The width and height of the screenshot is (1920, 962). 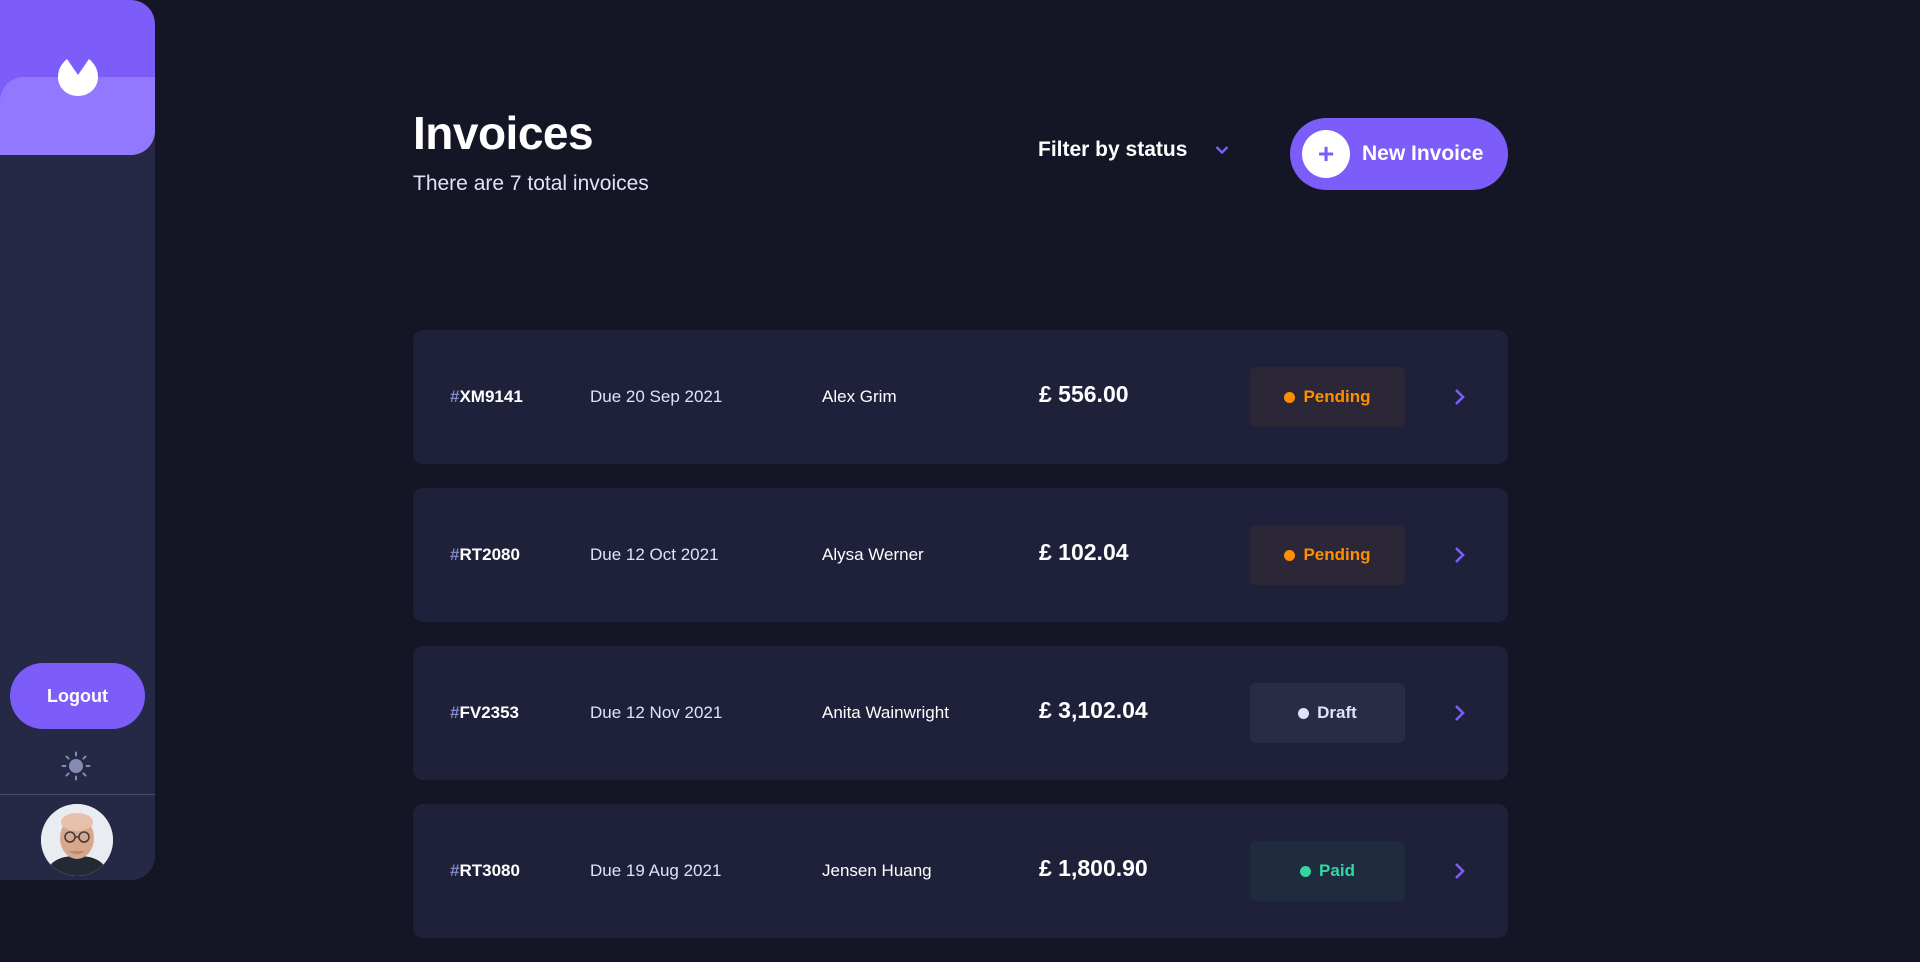 I want to click on invoice-id: #FV2353, so click(x=484, y=713).